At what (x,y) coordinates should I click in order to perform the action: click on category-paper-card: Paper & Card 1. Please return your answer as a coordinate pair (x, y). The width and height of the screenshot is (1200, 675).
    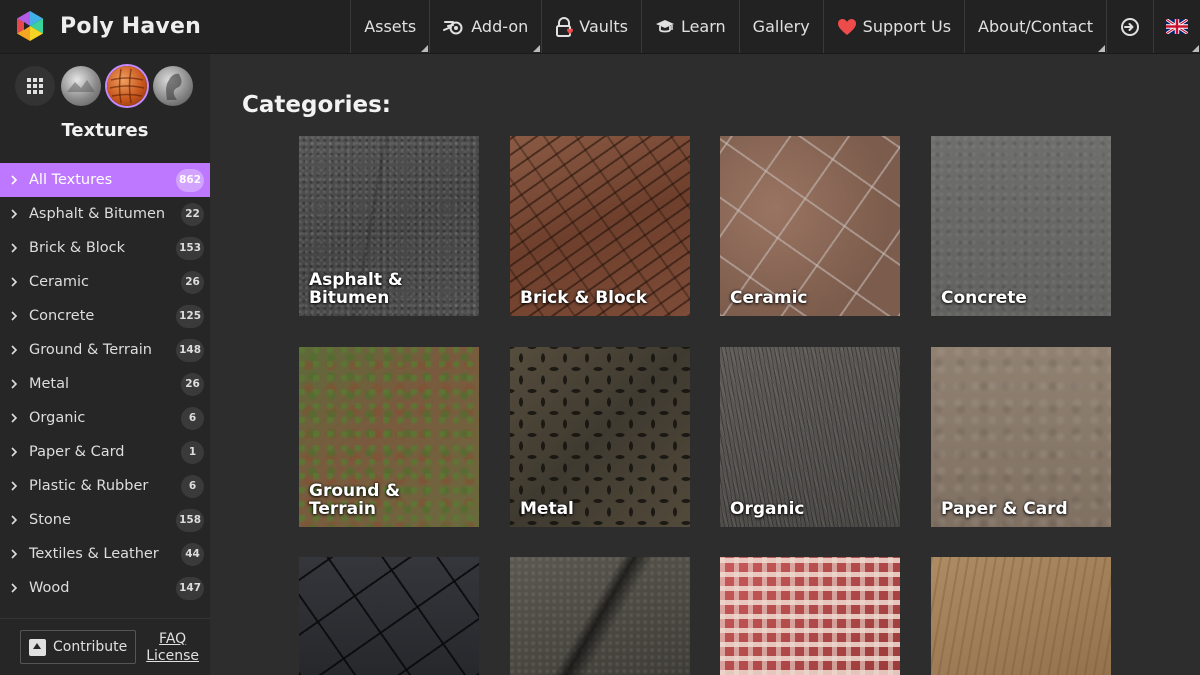
    Looking at the image, I should click on (105, 452).